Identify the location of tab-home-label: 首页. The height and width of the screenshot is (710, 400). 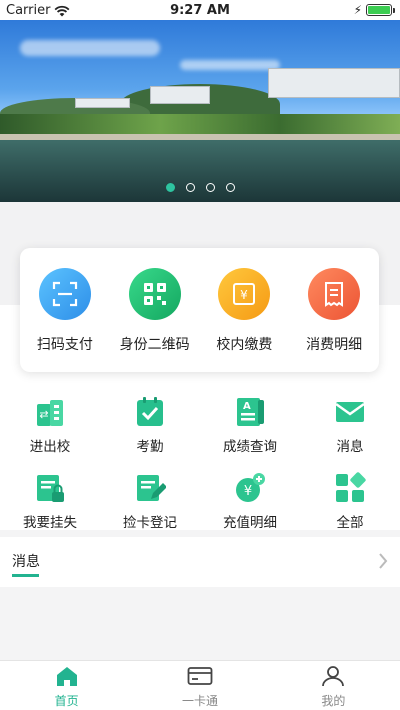
(66, 701).